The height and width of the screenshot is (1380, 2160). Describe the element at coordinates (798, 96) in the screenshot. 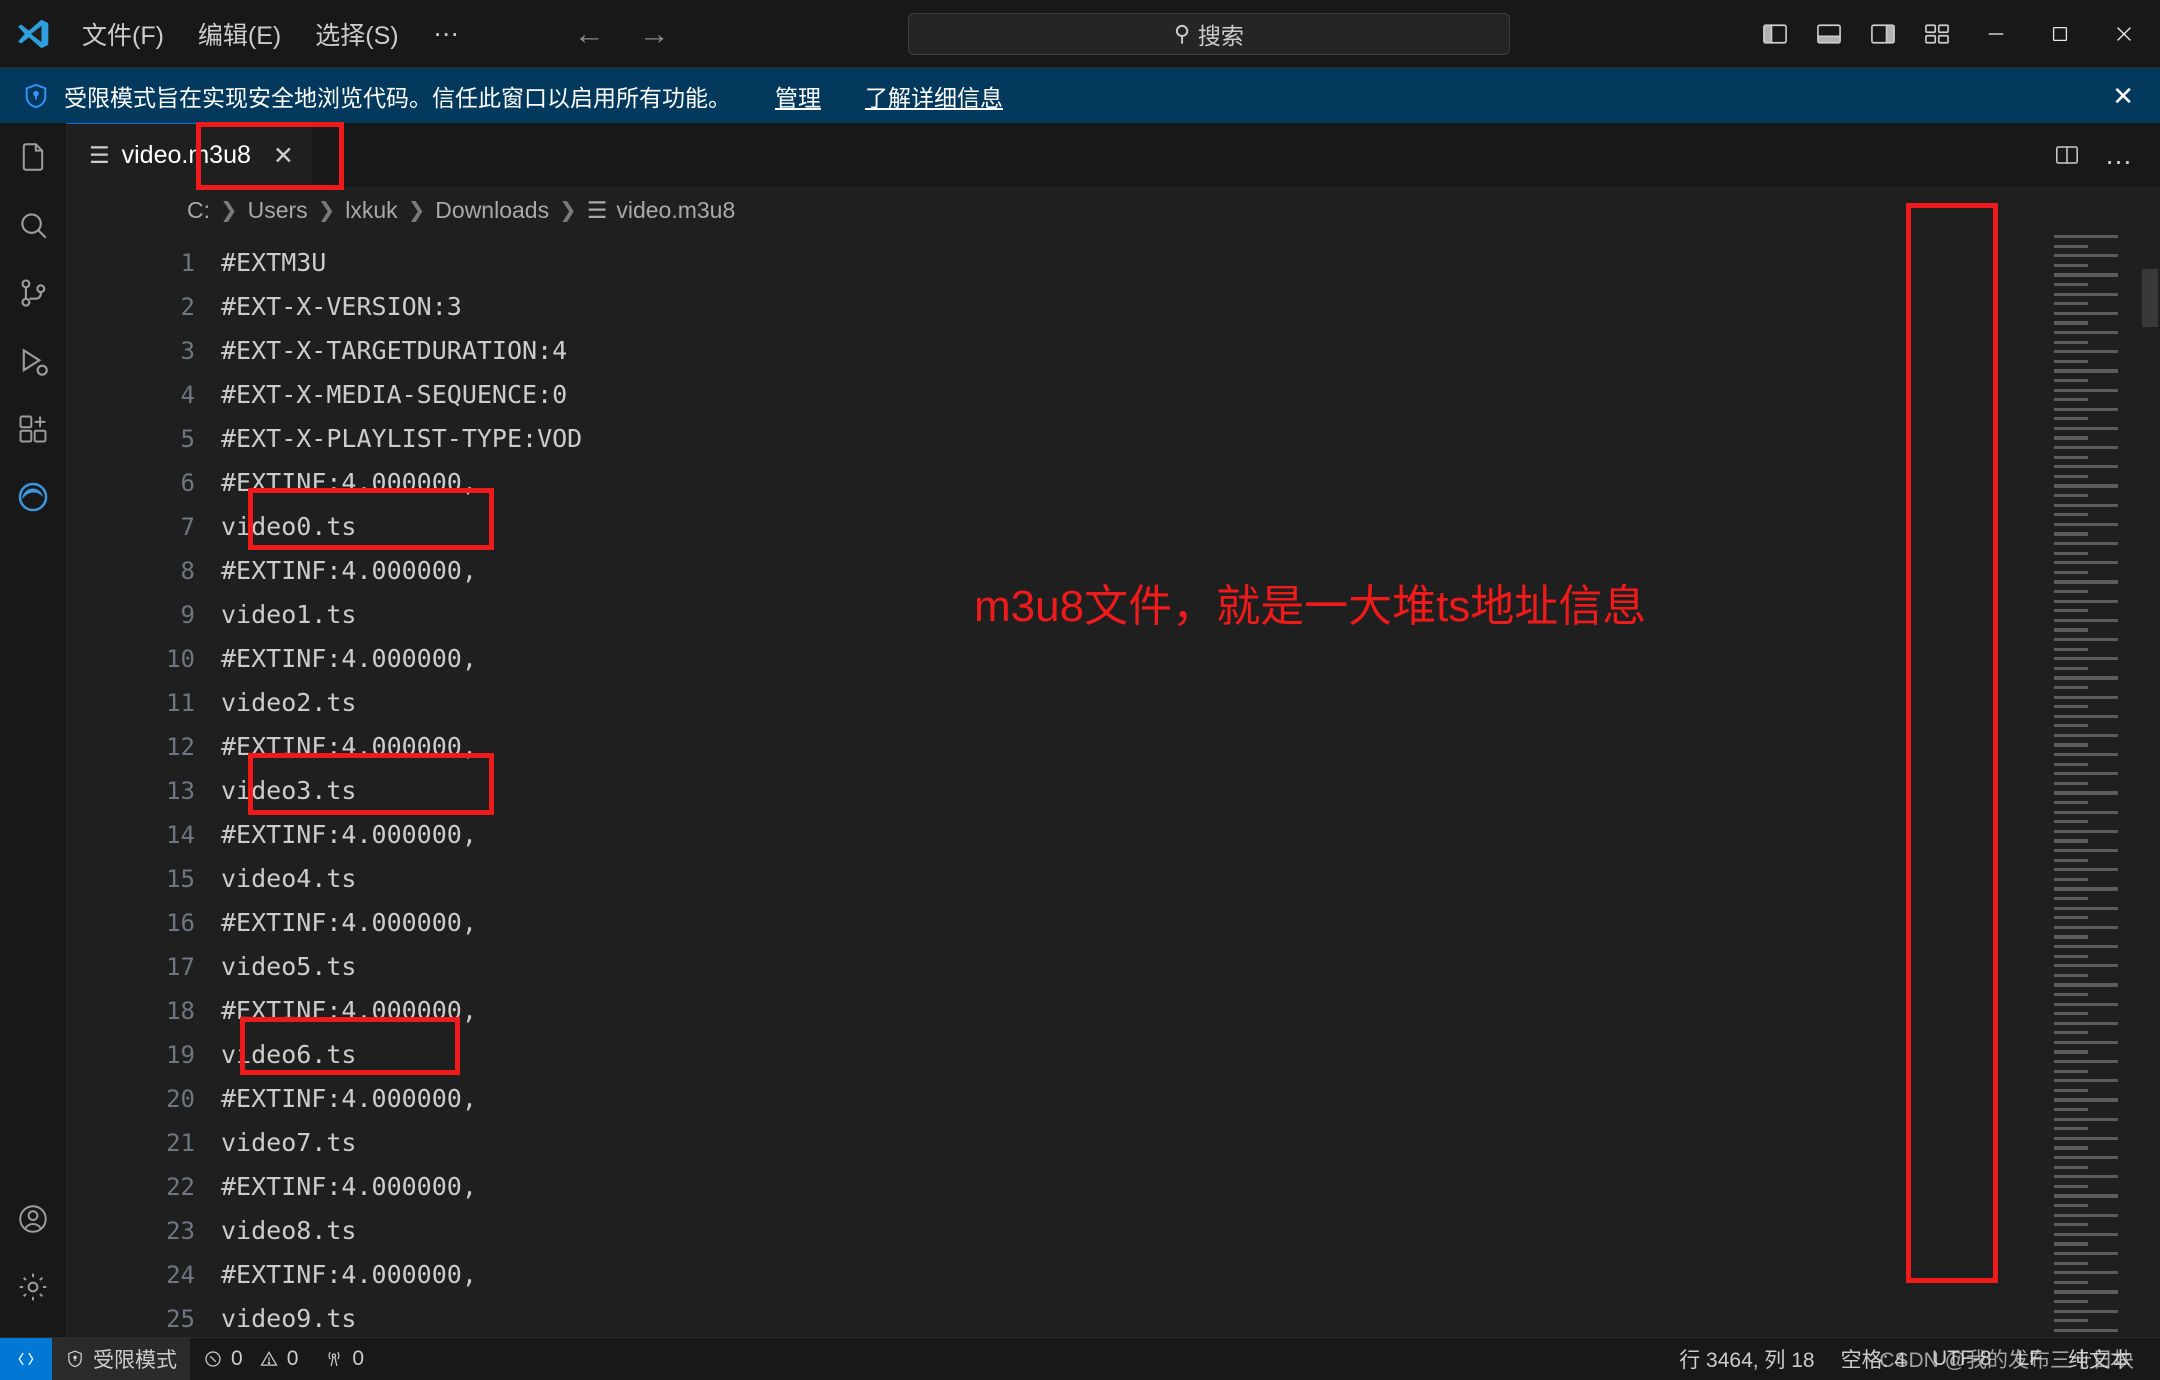

I see `banner-manage-link: 管理` at that location.